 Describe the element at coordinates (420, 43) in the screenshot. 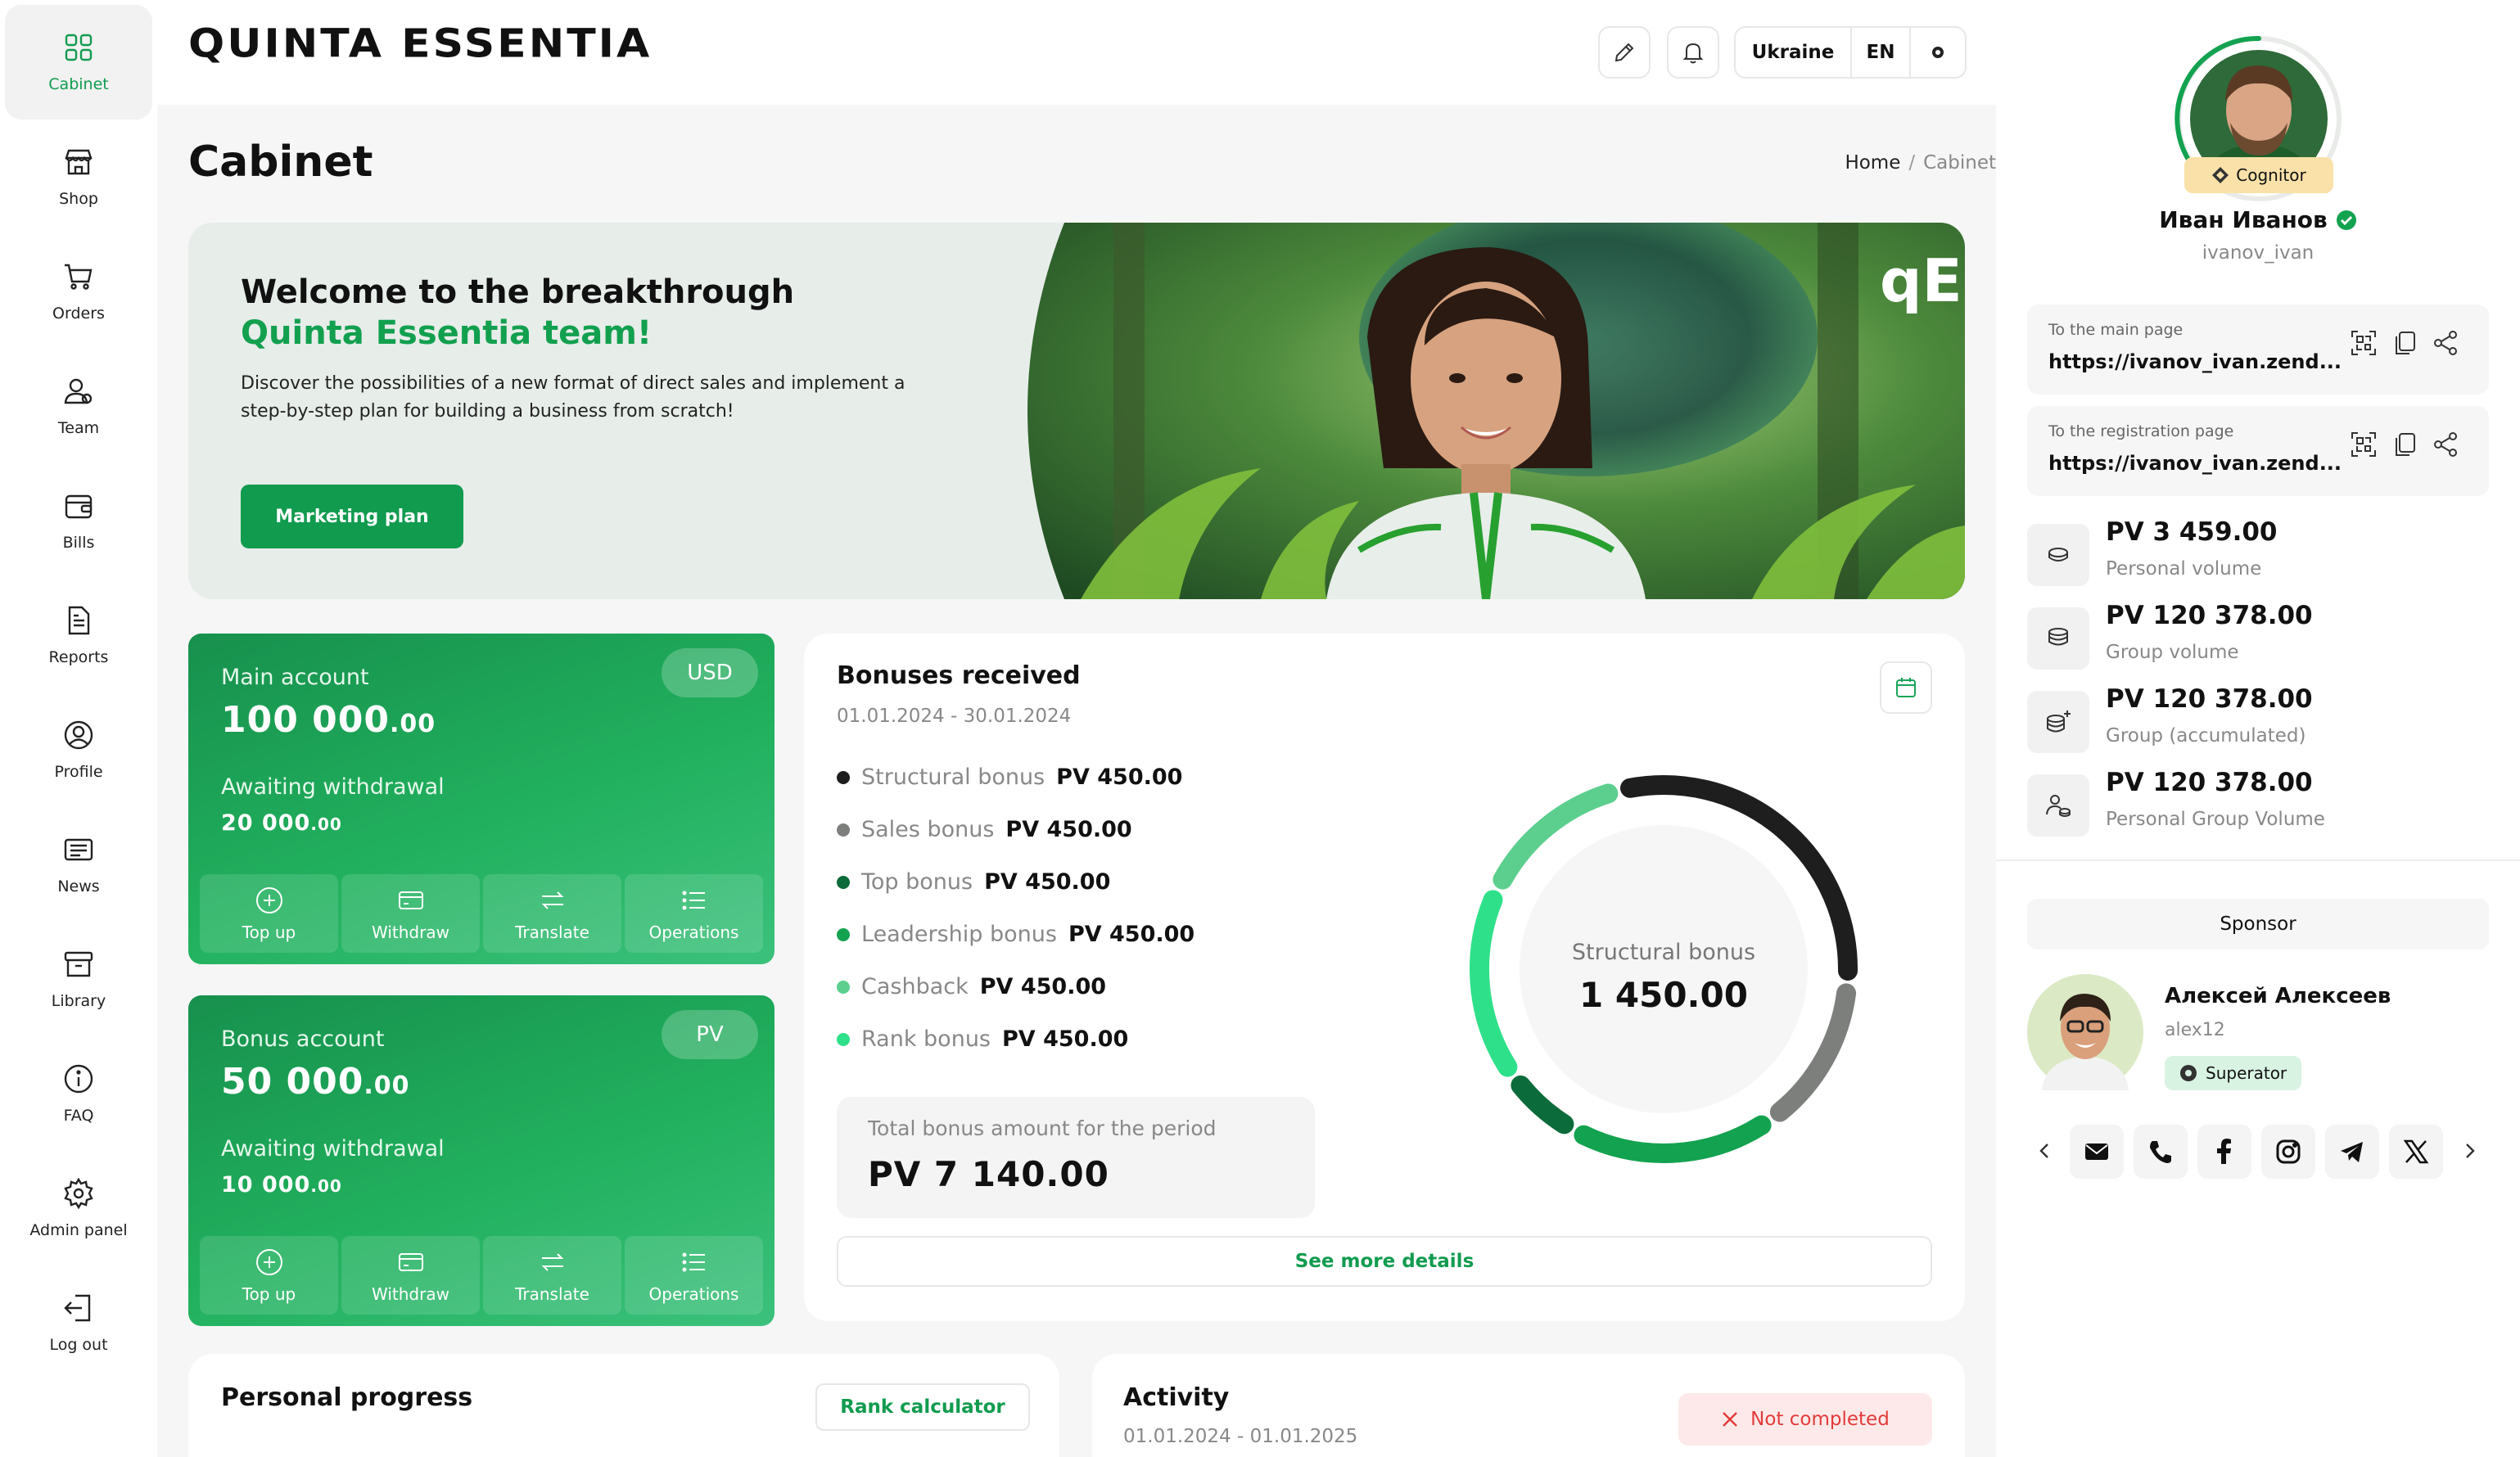

I see `brand-logo: QUINTA ESSENTIA` at that location.